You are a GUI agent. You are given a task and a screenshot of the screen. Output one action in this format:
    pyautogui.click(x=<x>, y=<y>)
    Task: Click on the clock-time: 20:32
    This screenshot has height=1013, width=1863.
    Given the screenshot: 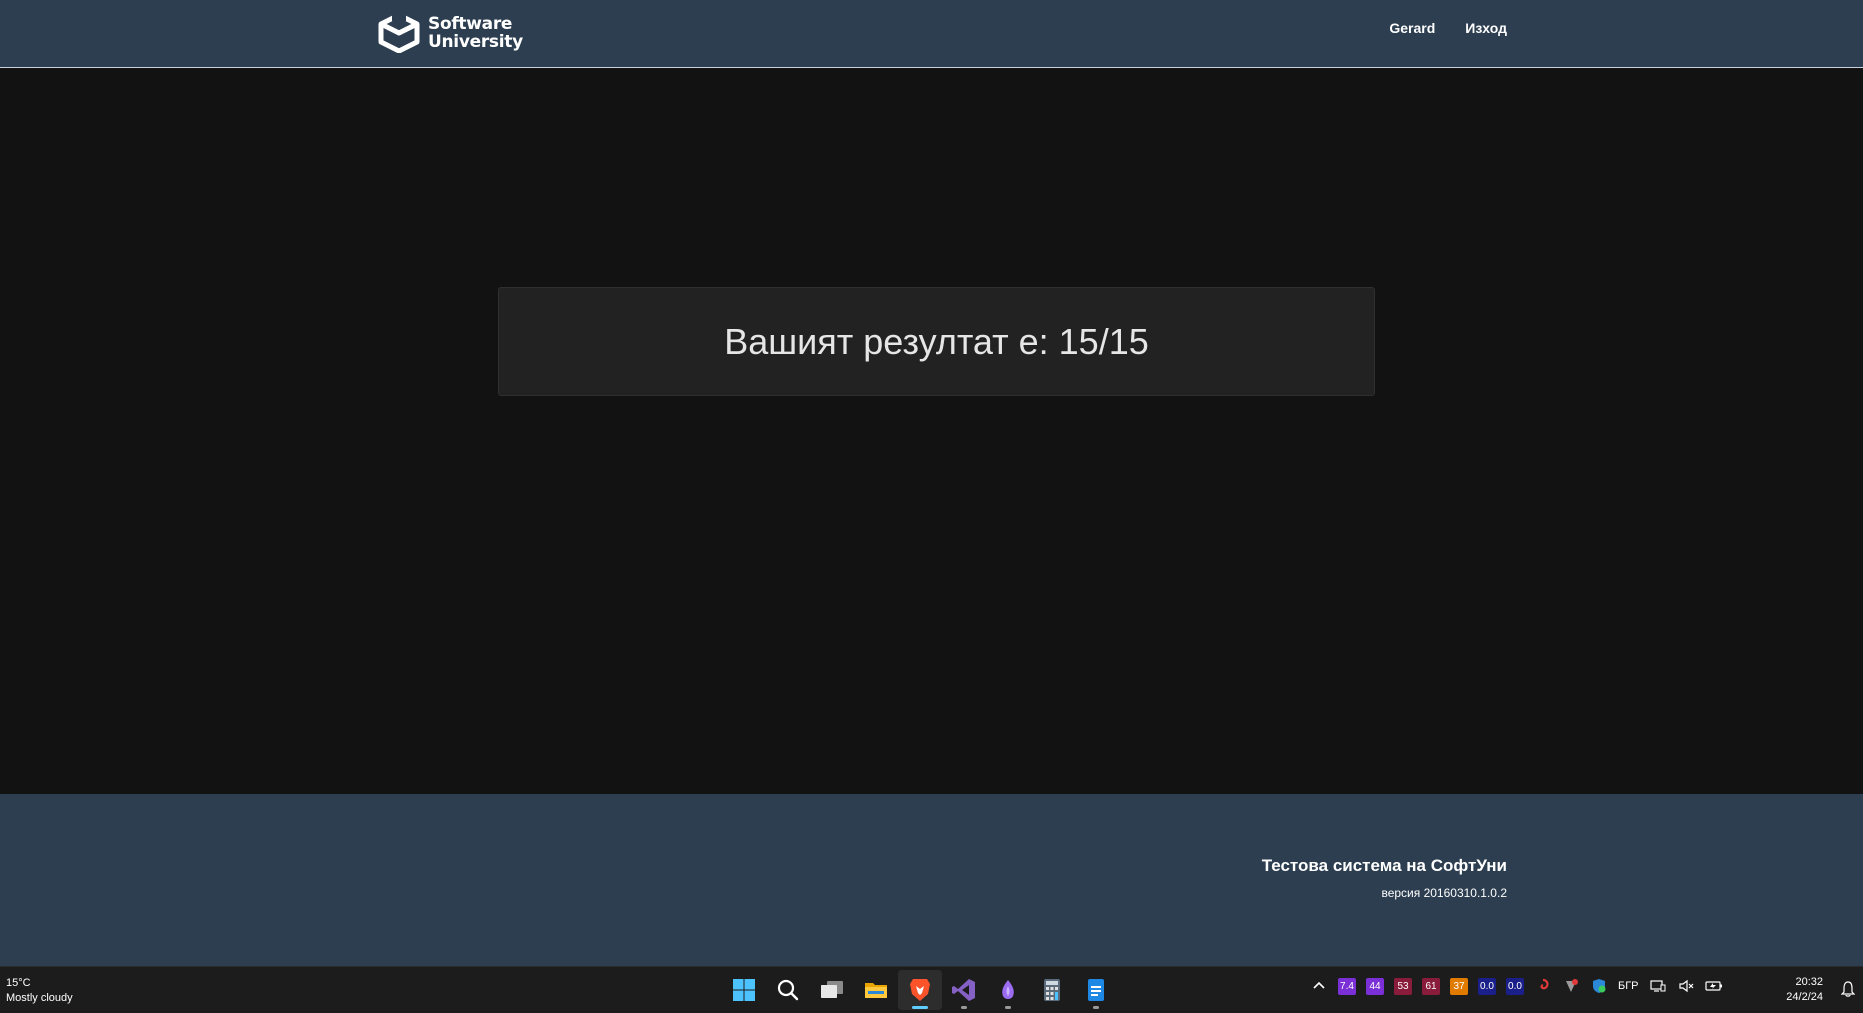 What is the action you would take?
    pyautogui.click(x=1809, y=982)
    